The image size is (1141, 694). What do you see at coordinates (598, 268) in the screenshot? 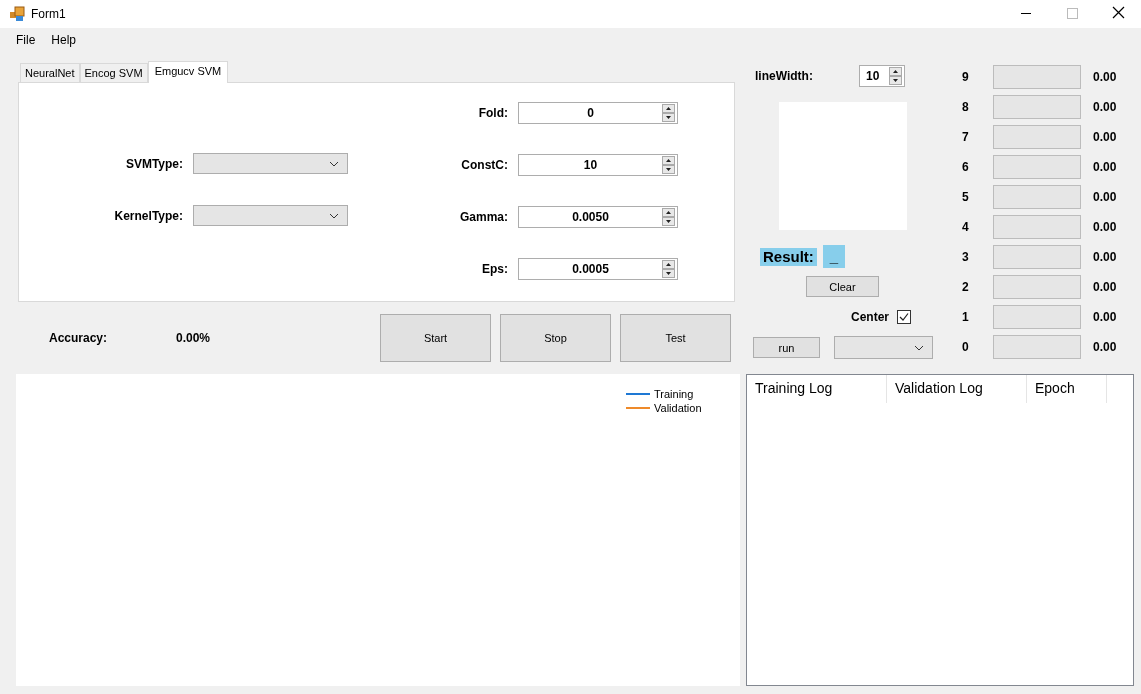
I see `number-field: 0.0005` at bounding box center [598, 268].